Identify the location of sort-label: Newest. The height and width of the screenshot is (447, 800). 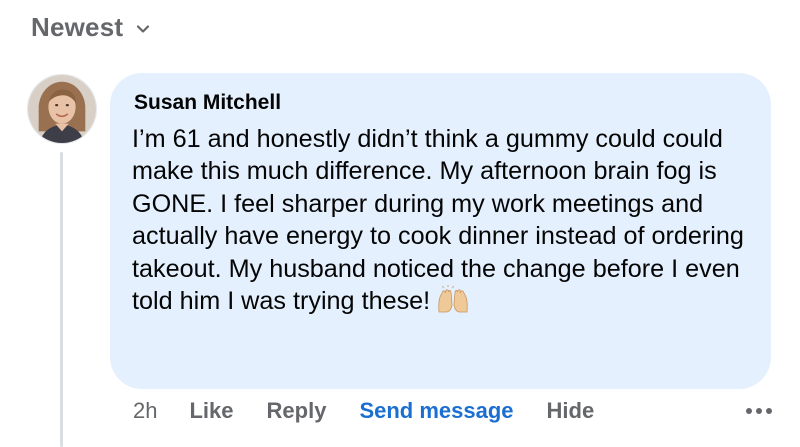
(77, 27).